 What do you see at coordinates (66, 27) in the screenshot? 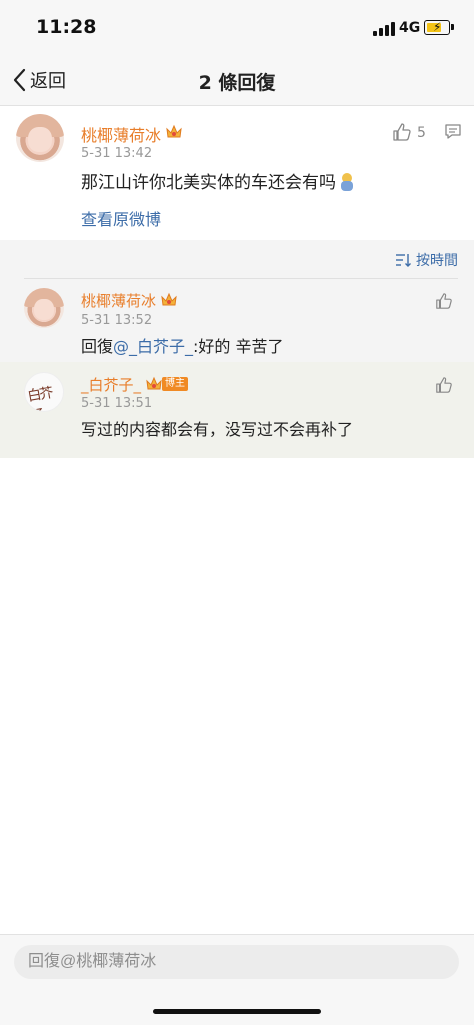
I see `status-time: 11:28` at bounding box center [66, 27].